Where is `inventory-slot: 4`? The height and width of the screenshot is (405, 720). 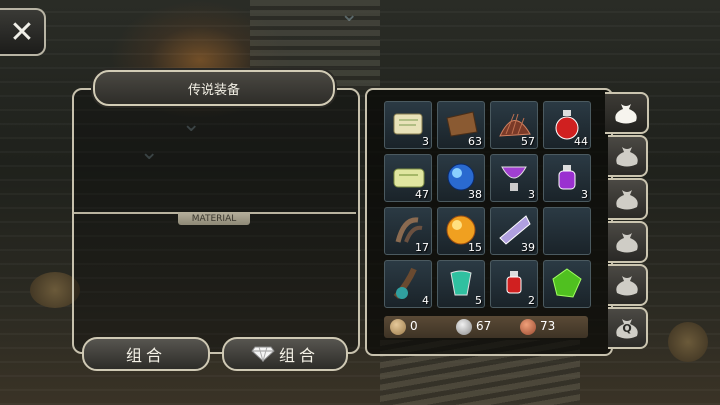 inventory-slot: 4 is located at coordinates (408, 284).